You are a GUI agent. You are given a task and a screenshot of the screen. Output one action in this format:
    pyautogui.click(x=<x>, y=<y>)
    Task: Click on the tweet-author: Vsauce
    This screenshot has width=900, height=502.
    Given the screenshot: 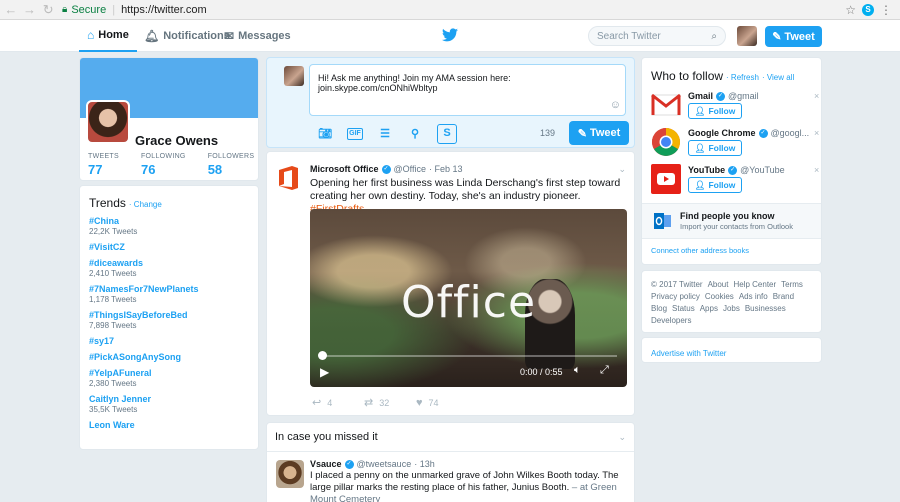 What is the action you would take?
    pyautogui.click(x=326, y=464)
    